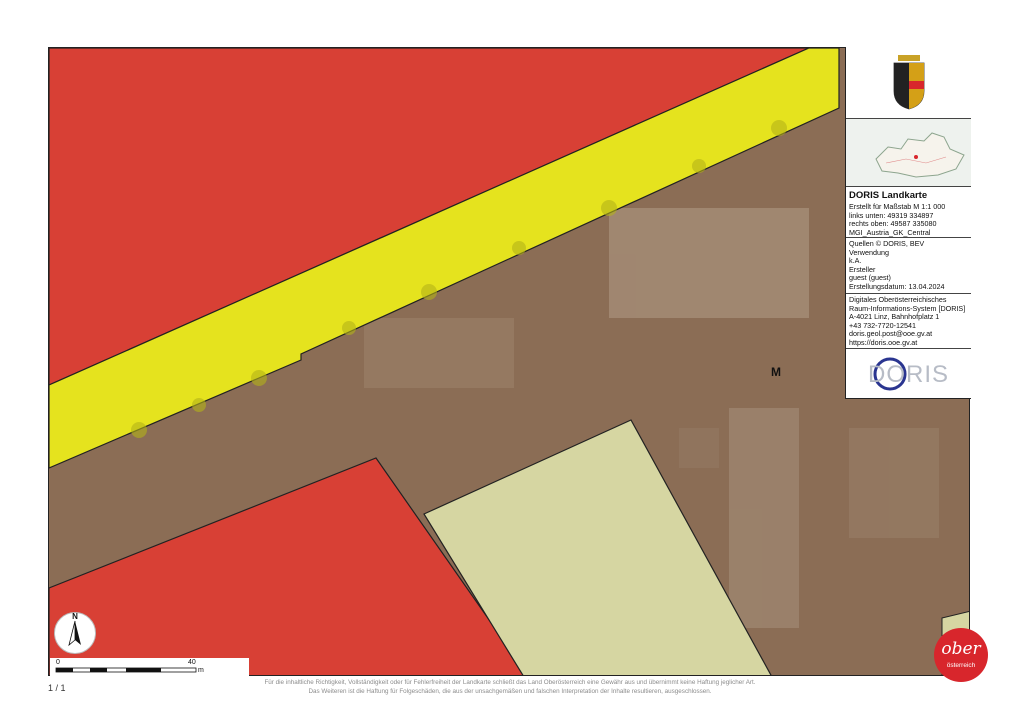 The width and height of the screenshot is (1024, 724). I want to click on coat-of-arms, so click(908, 83).